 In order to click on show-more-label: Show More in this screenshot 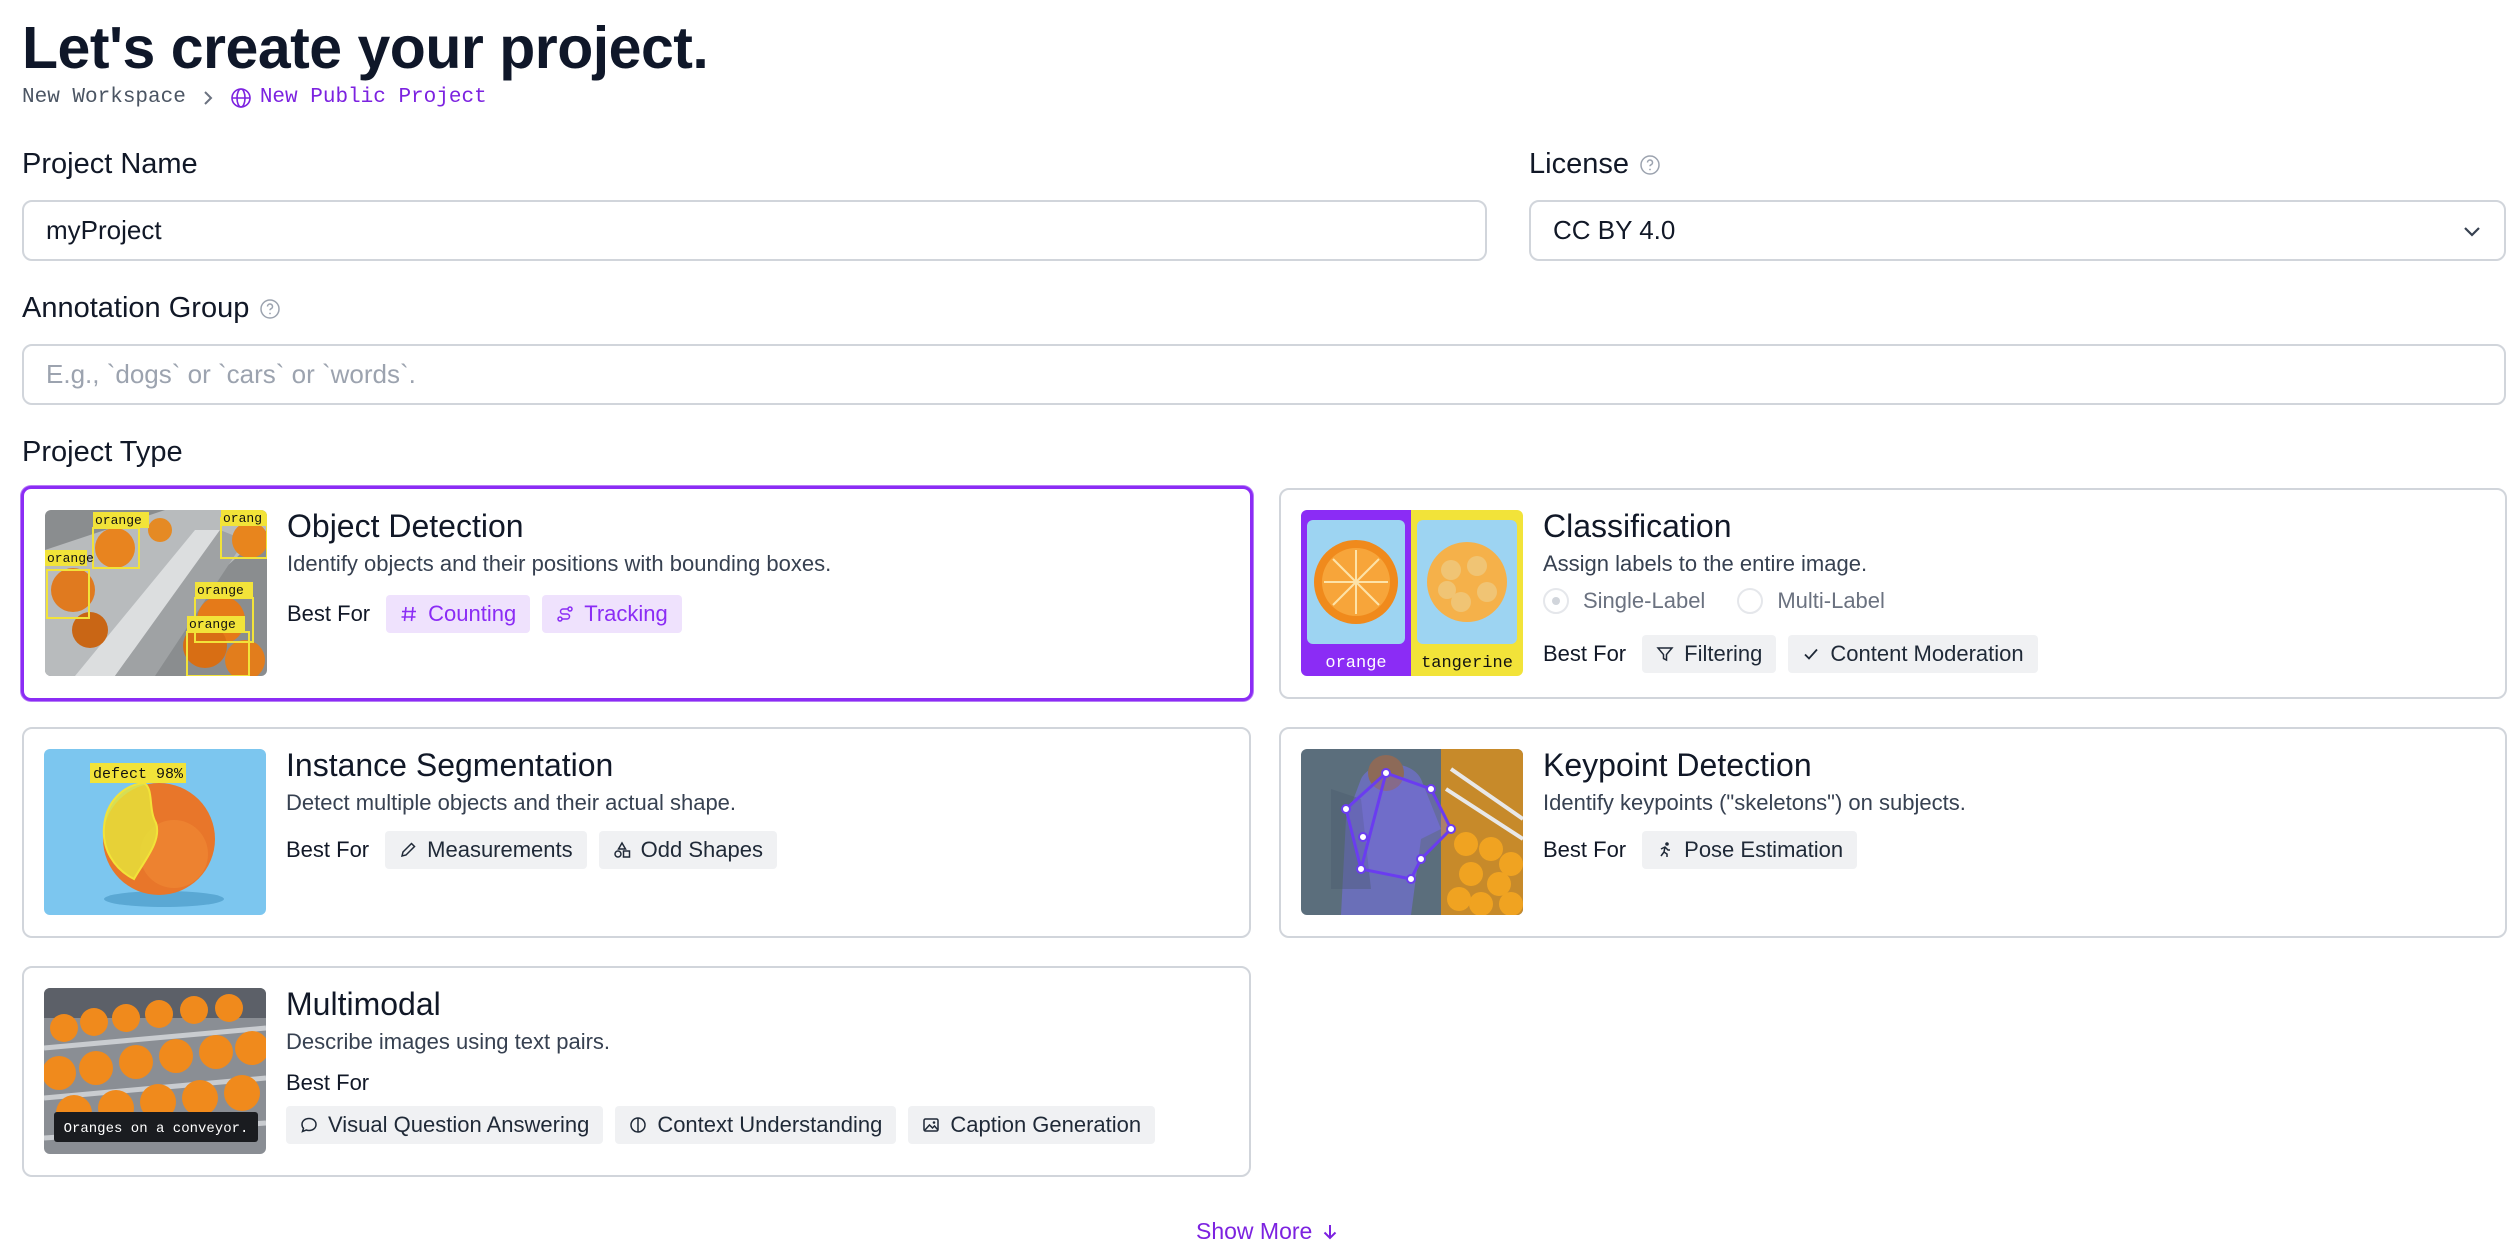, I will do `click(1254, 1231)`.